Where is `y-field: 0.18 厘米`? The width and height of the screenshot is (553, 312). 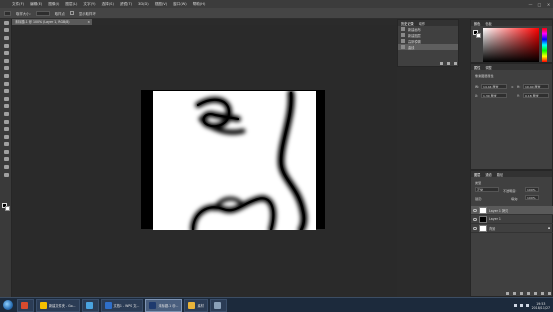 y-field: 0.18 厘米 is located at coordinates (536, 95).